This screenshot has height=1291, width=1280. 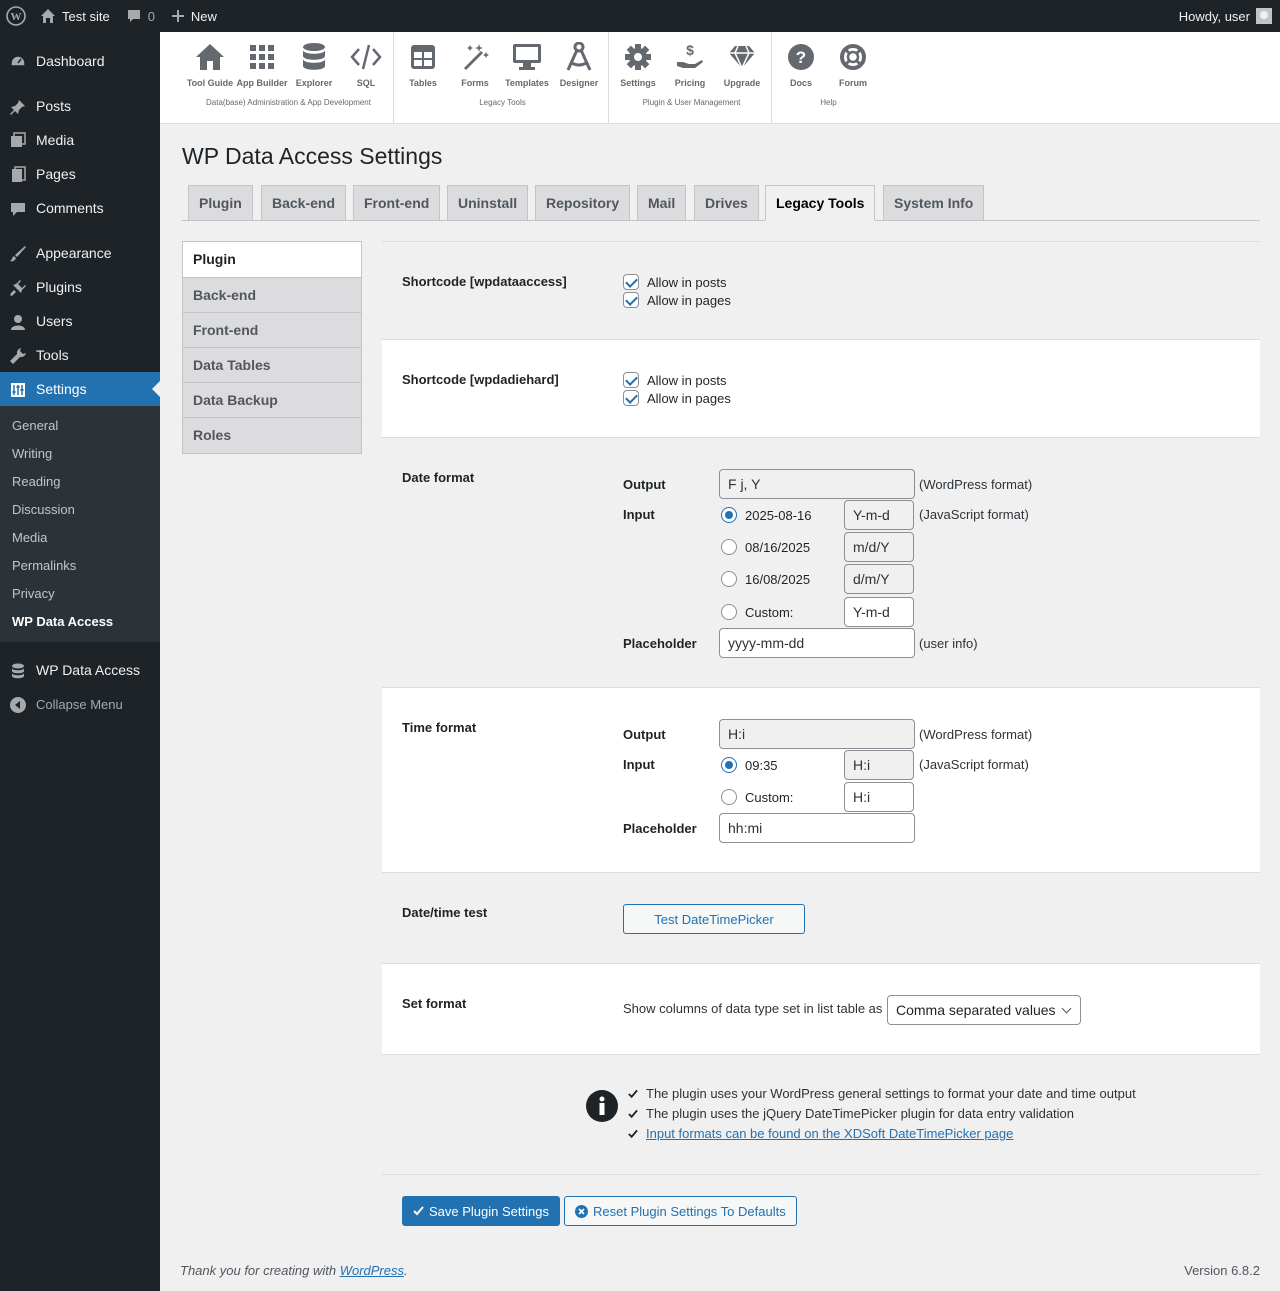 What do you see at coordinates (220, 203) in the screenshot?
I see `tab-plugin: Plugin` at bounding box center [220, 203].